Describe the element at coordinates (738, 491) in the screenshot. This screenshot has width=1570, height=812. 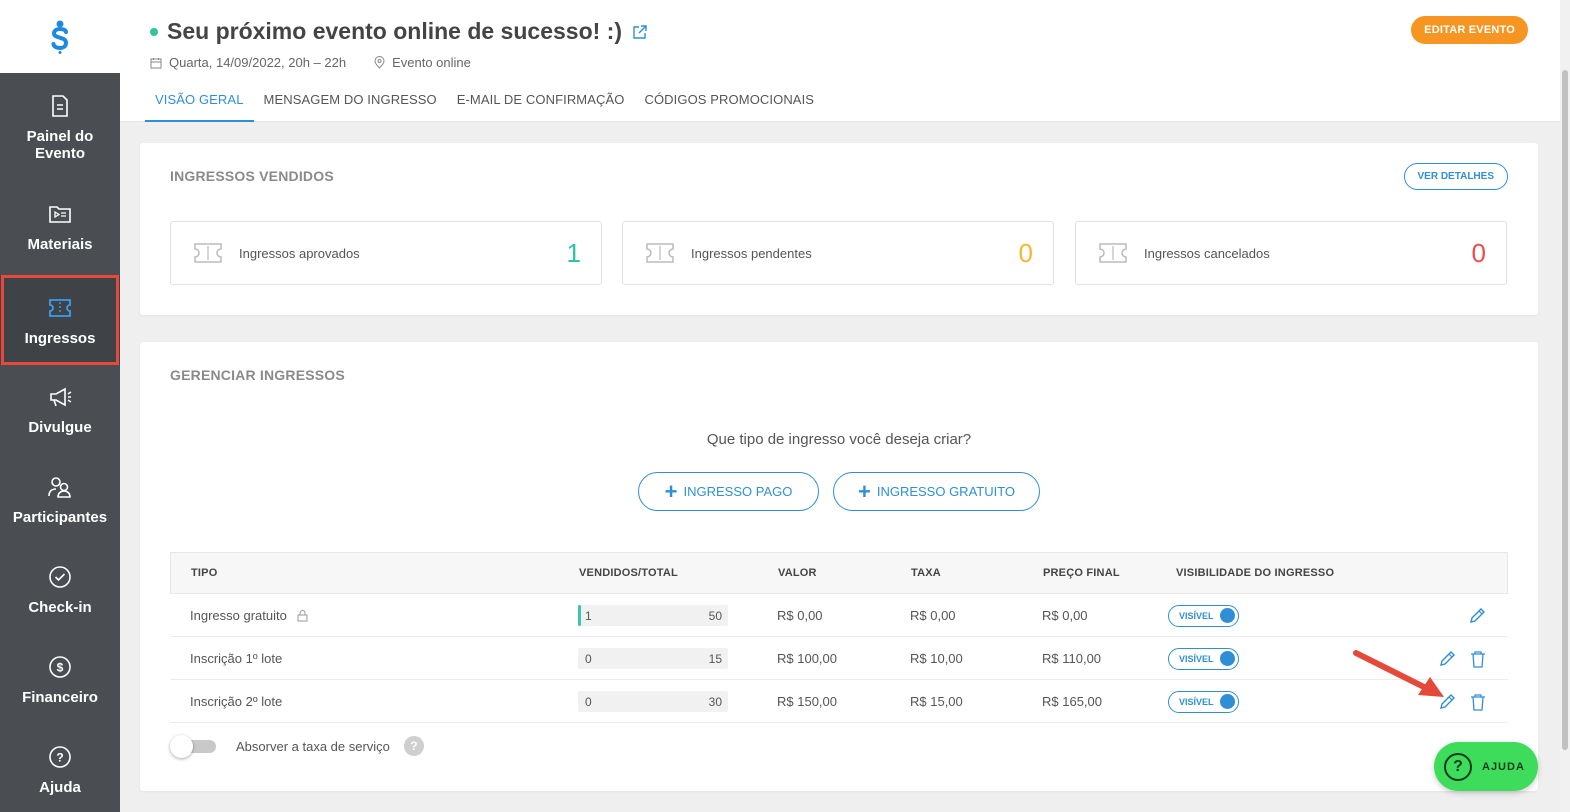
I see `button-label: INGRESSO PAGO` at that location.